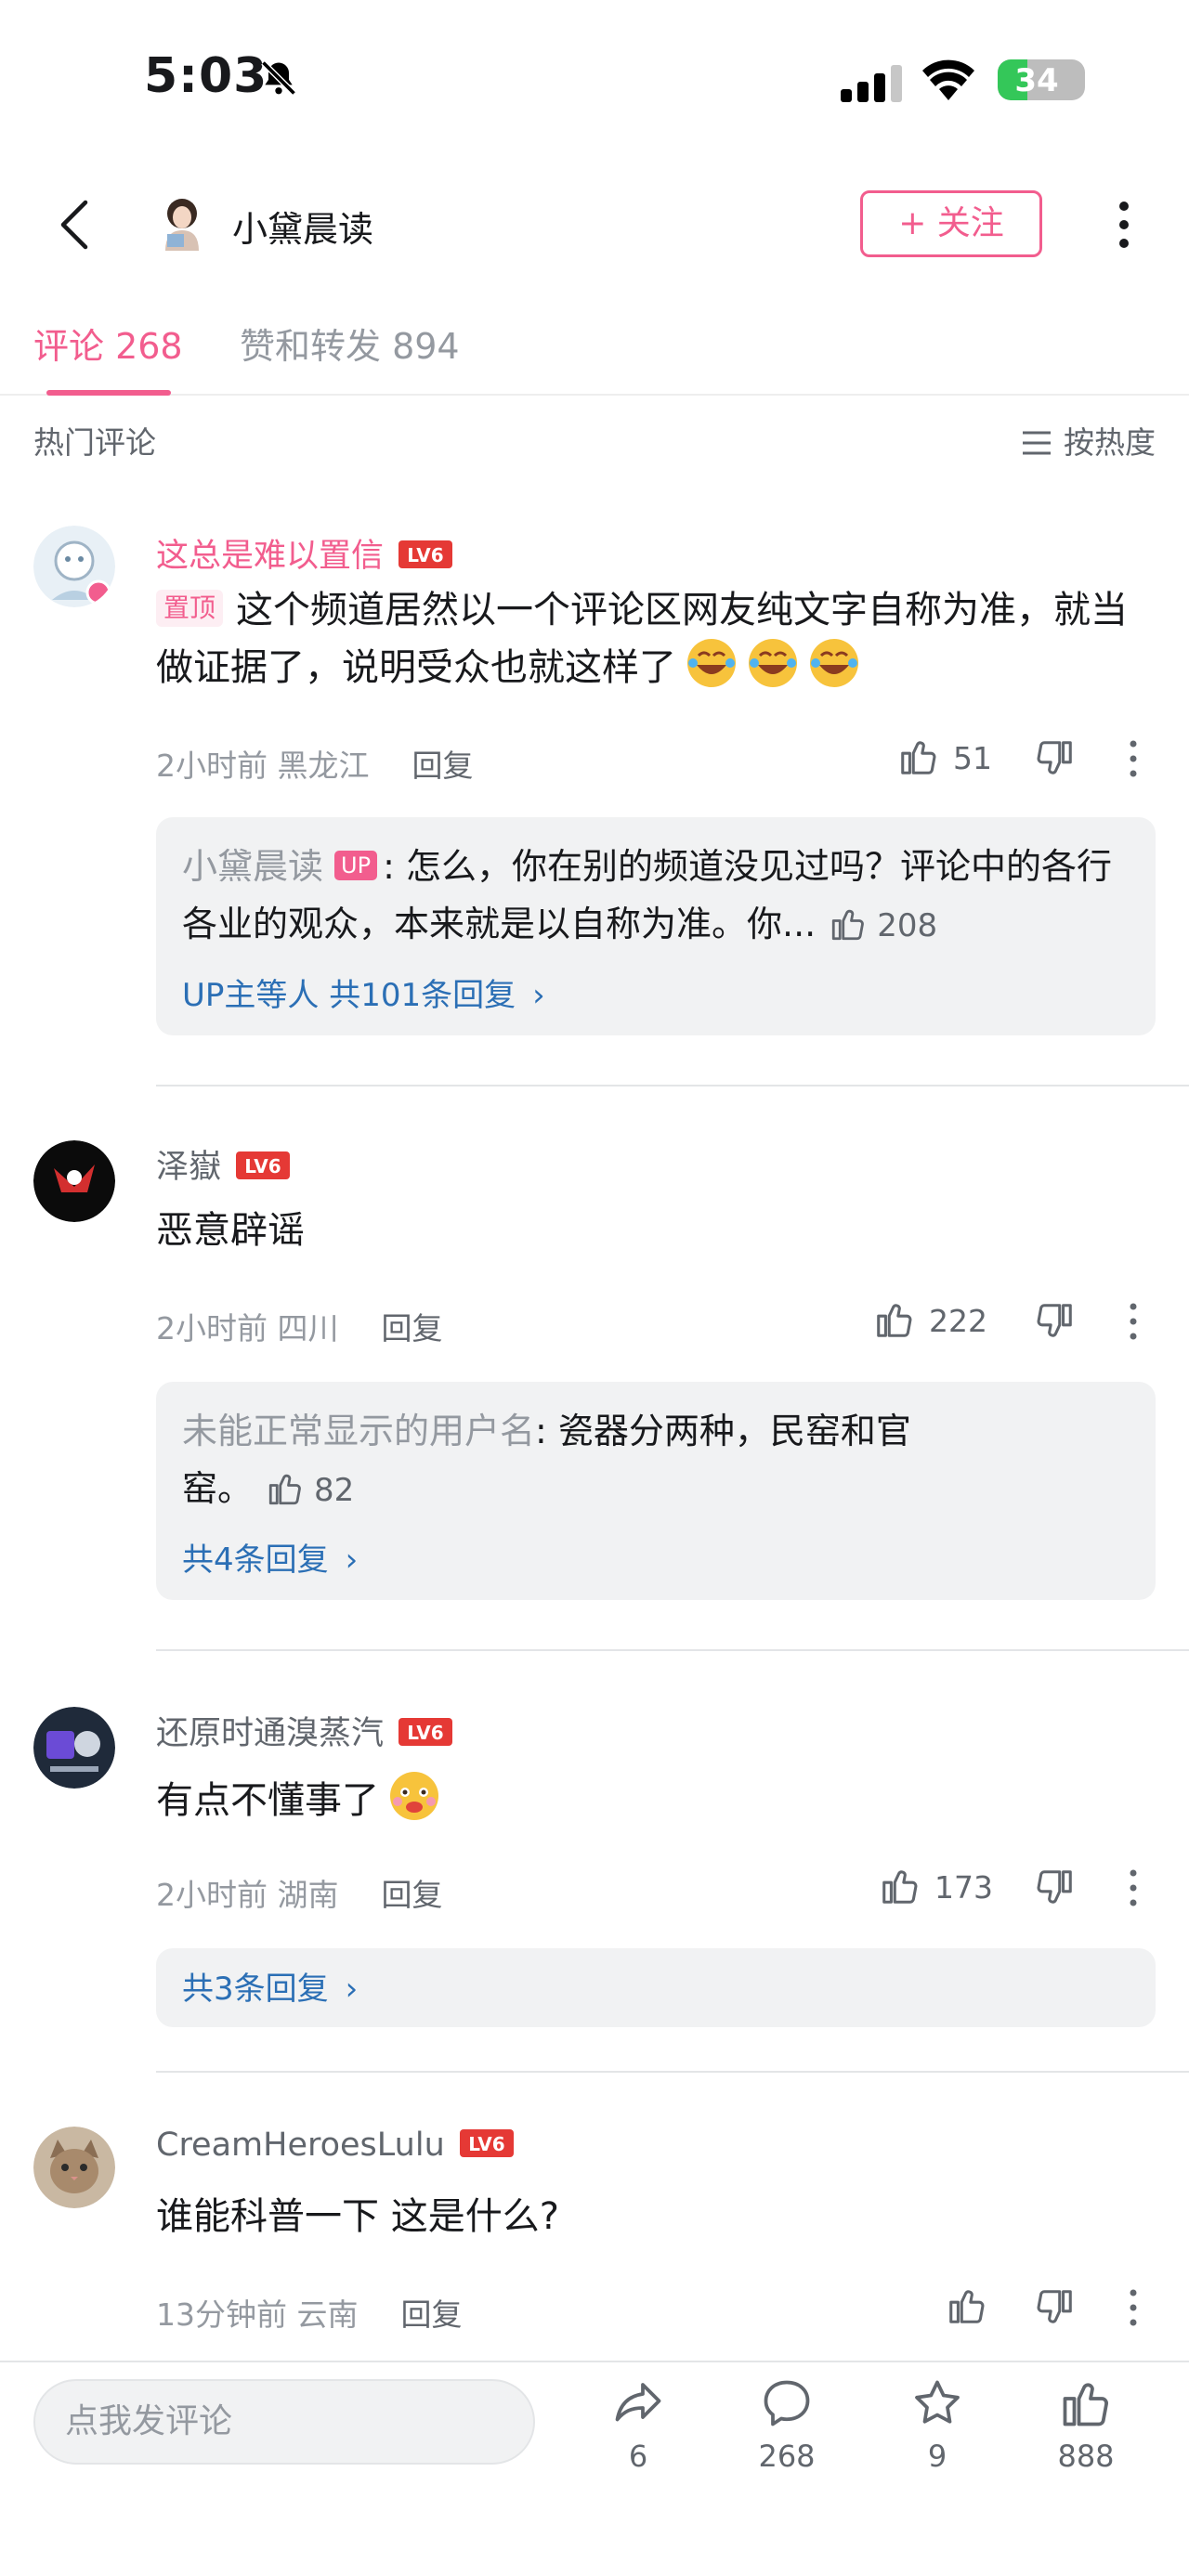 The height and width of the screenshot is (2576, 1189). I want to click on view-replies-link: UP主等人 共101条回复 ›, so click(656, 992).